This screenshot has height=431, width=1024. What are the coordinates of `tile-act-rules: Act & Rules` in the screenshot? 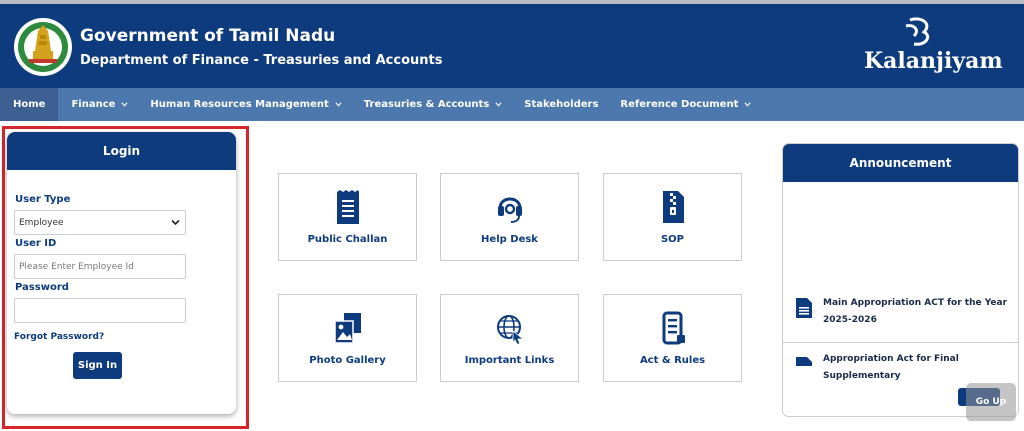 It's located at (672, 338).